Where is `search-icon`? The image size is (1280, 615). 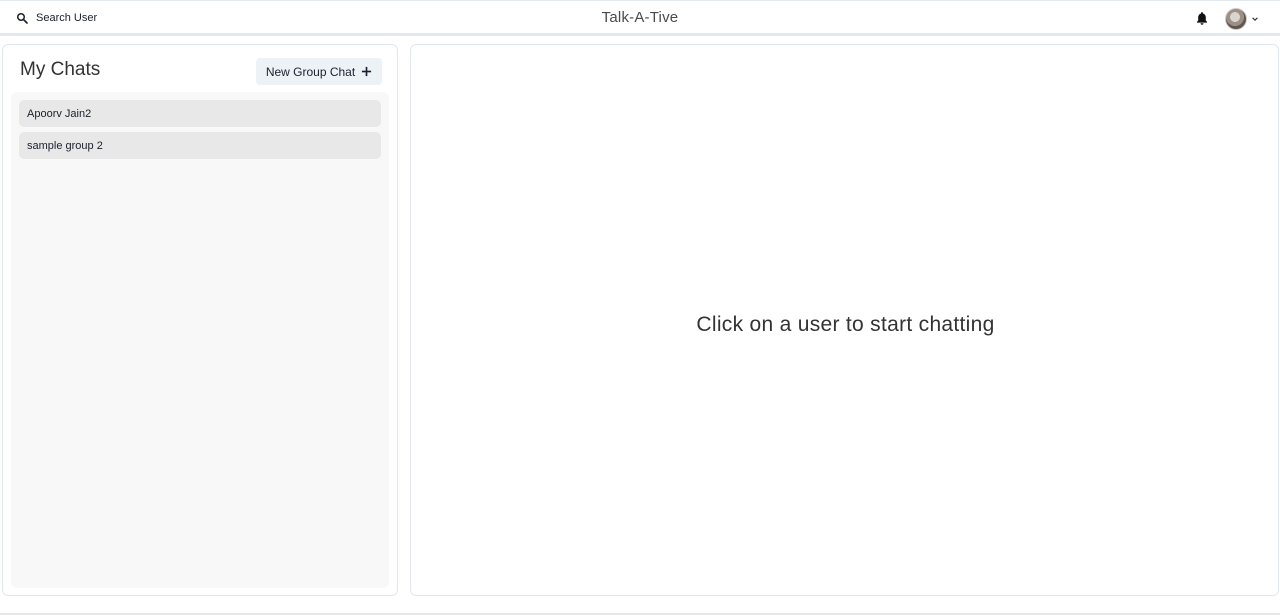
search-icon is located at coordinates (22, 18).